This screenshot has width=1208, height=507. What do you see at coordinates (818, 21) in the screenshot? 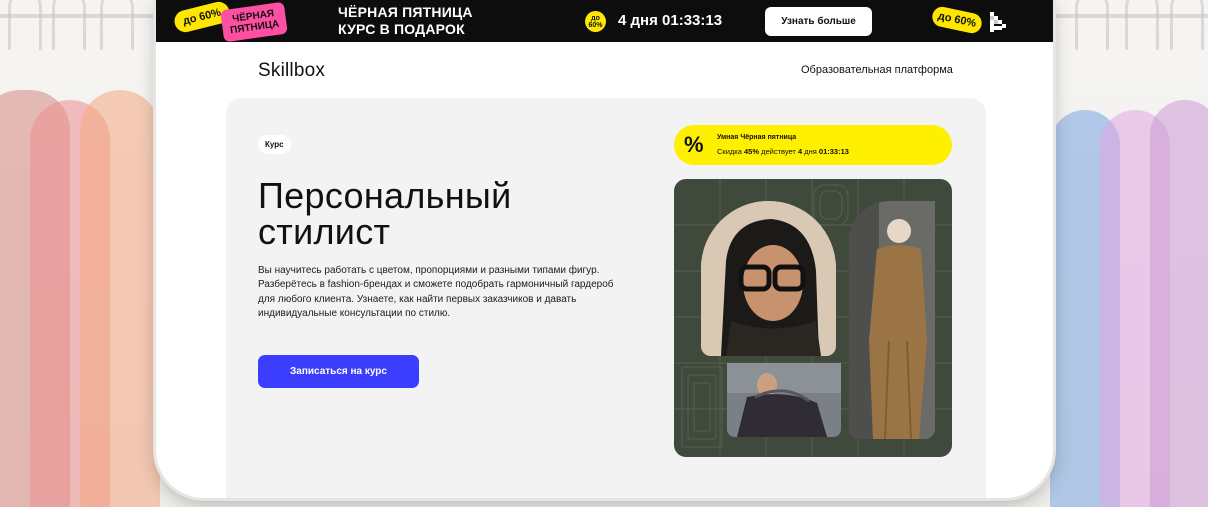
I see `learn-more-button: Узнать больше` at bounding box center [818, 21].